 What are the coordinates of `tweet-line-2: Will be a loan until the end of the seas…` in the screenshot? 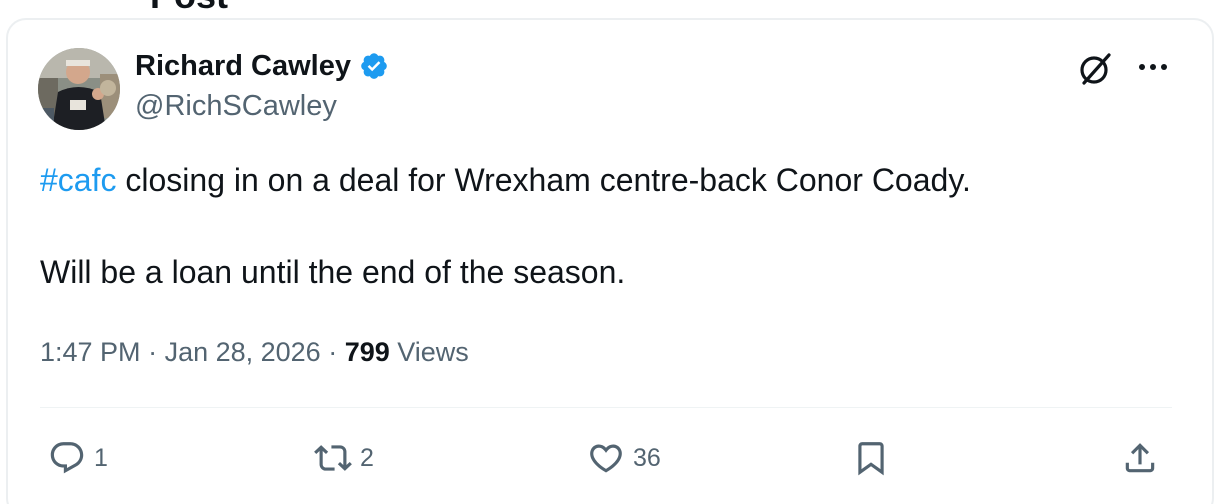 It's located at (333, 272).